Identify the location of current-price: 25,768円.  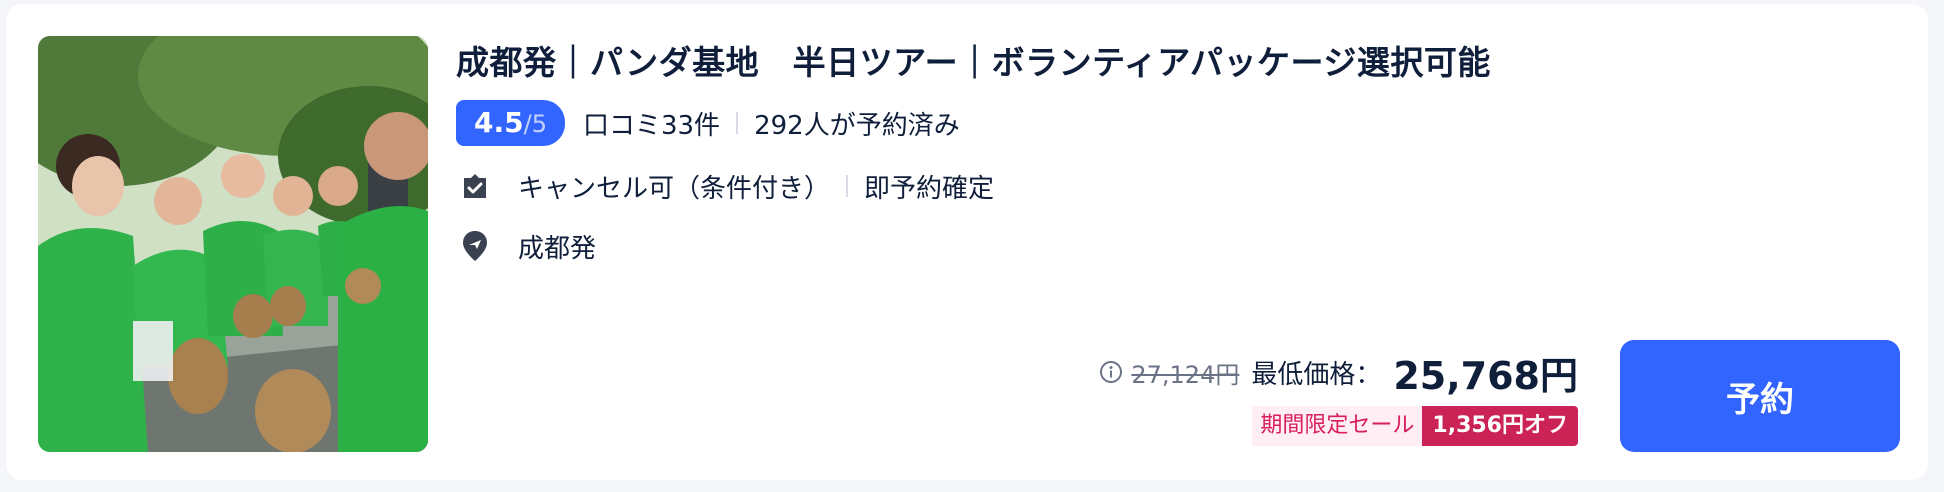
(1485, 375).